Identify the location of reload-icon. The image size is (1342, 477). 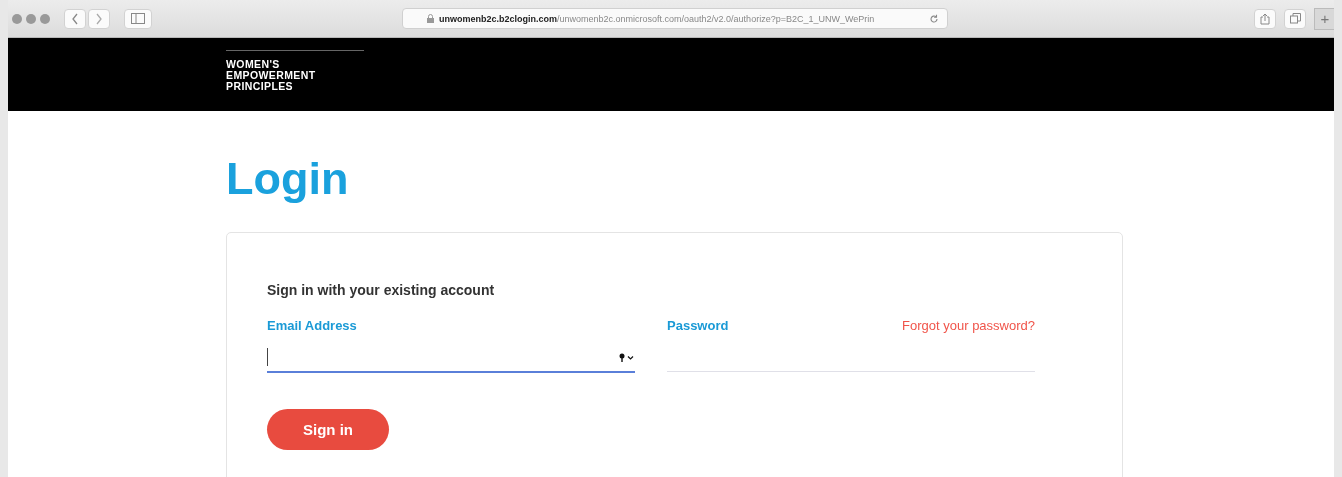
(934, 18).